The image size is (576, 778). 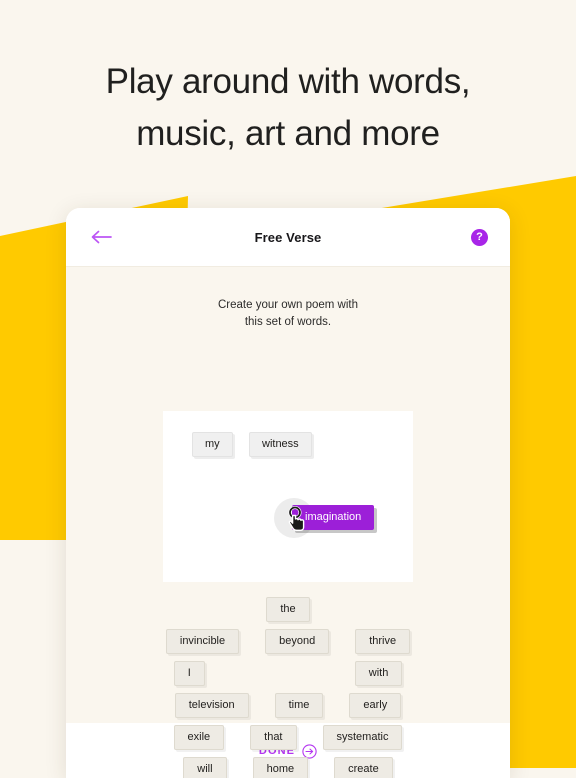 I want to click on instructions-line-1: Create your own poem with, so click(x=288, y=305).